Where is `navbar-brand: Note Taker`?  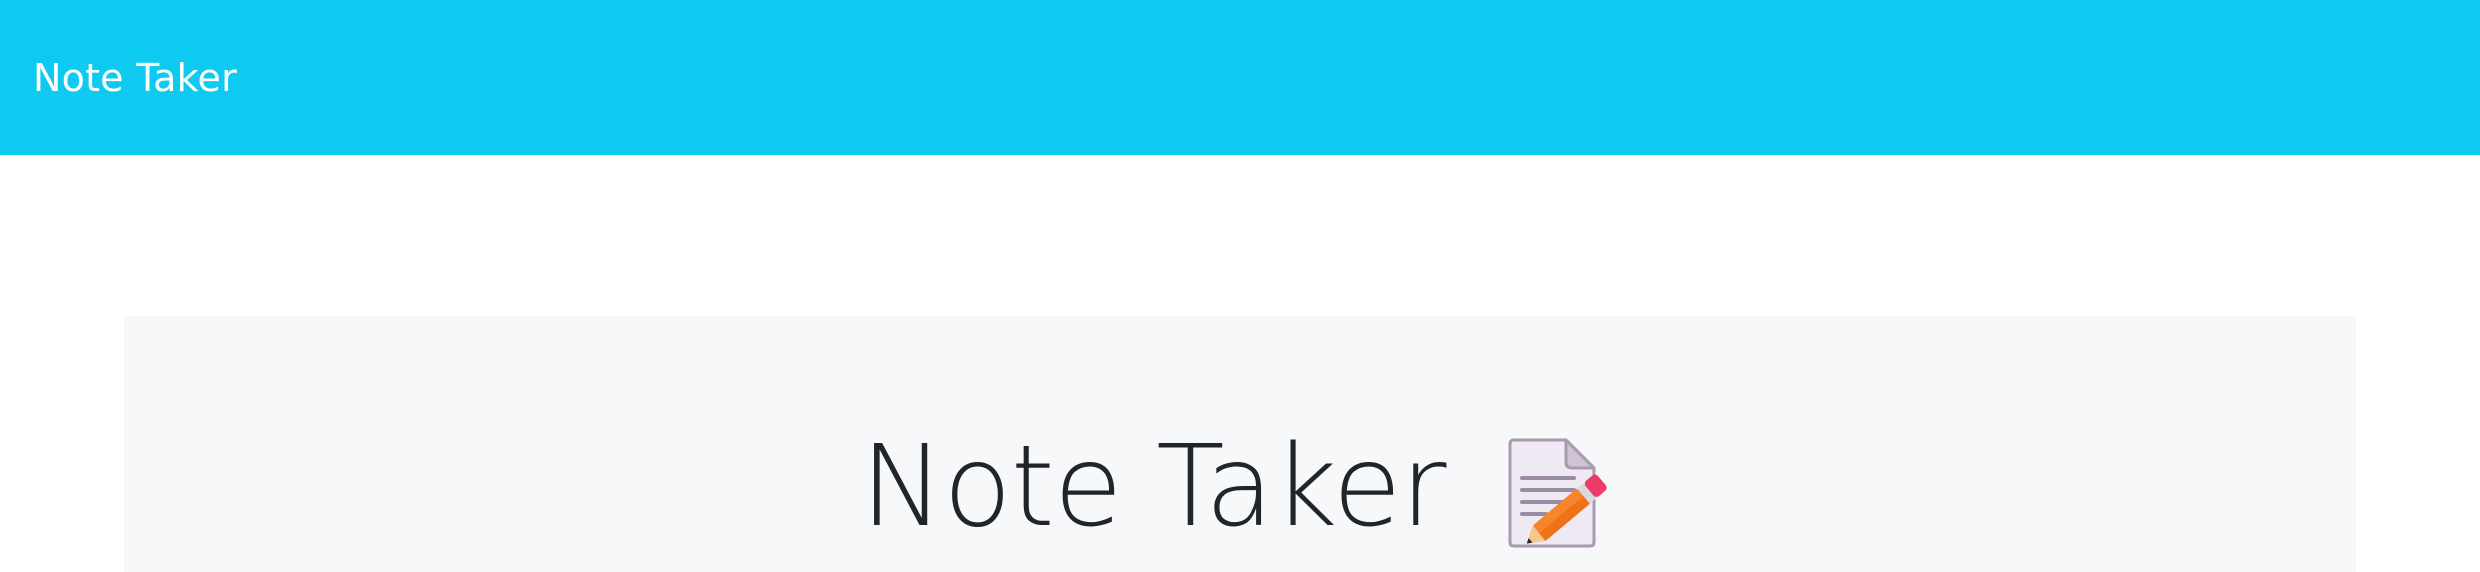 navbar-brand: Note Taker is located at coordinates (135, 78).